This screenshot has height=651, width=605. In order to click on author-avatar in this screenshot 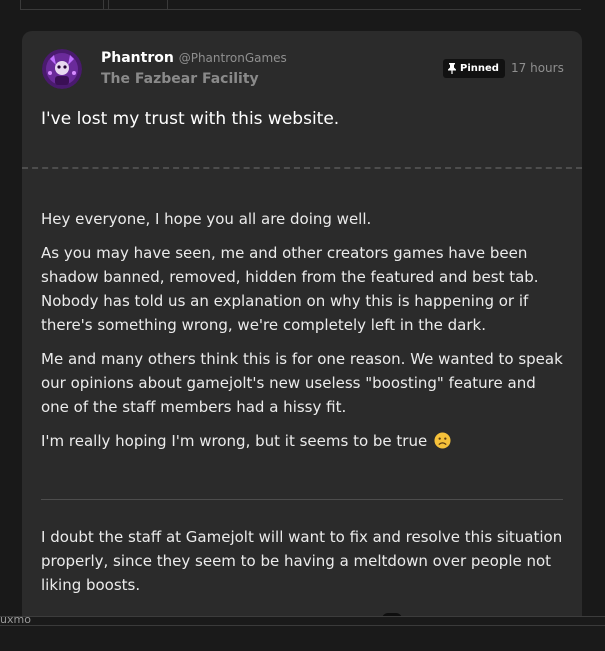, I will do `click(62, 69)`.